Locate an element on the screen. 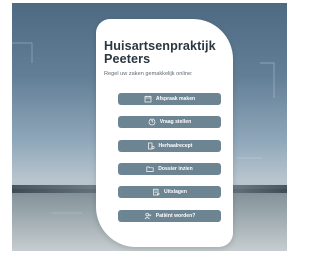 Image resolution: width=320 pixels, height=255 pixels. uitslagen-button: Uitslagen is located at coordinates (169, 192).